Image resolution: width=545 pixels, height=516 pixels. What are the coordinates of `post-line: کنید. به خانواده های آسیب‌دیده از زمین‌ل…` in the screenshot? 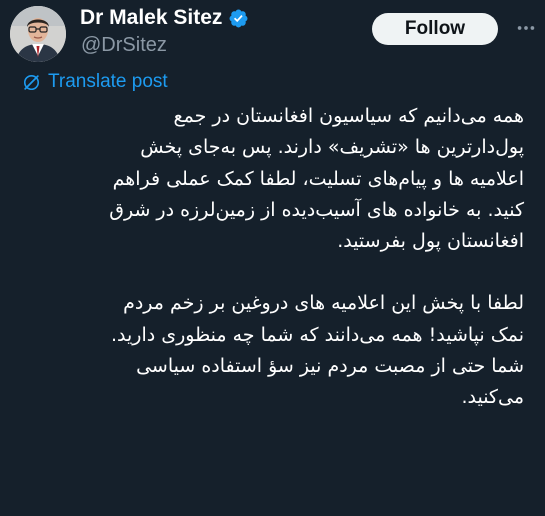 It's located at (316, 209).